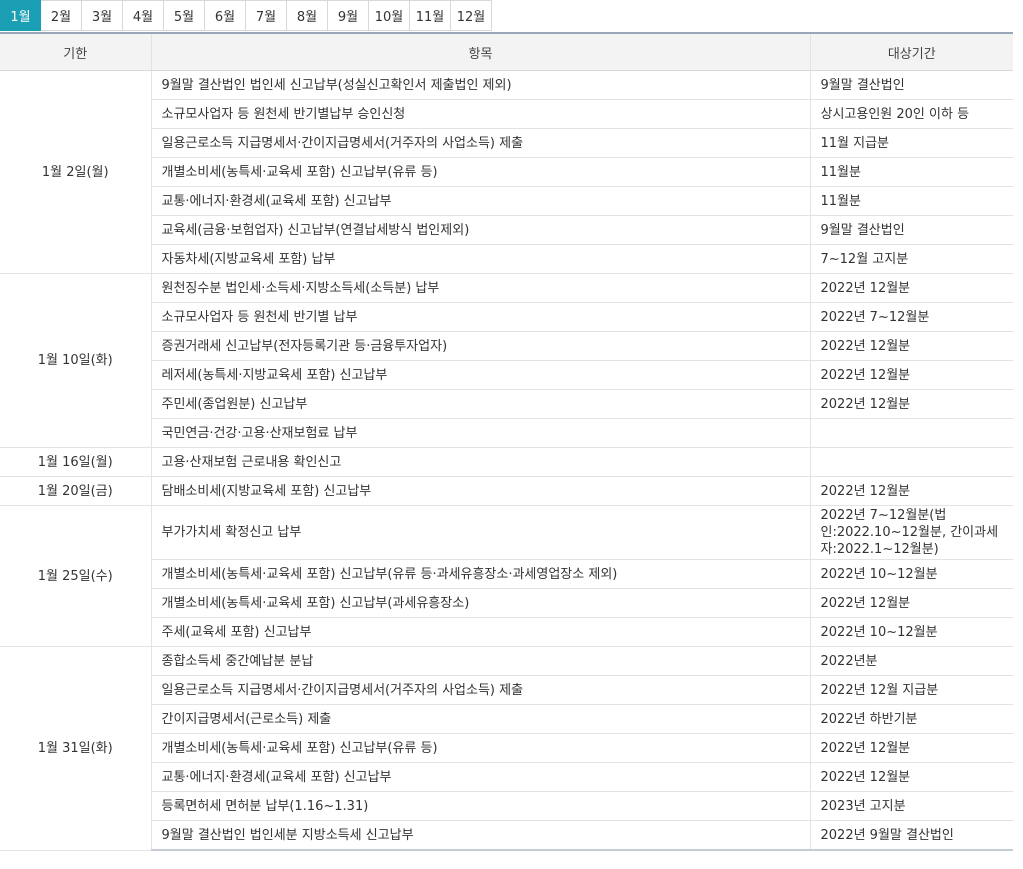 The image size is (1023, 869). What do you see at coordinates (481, 51) in the screenshot?
I see `column-header-item: 항목` at bounding box center [481, 51].